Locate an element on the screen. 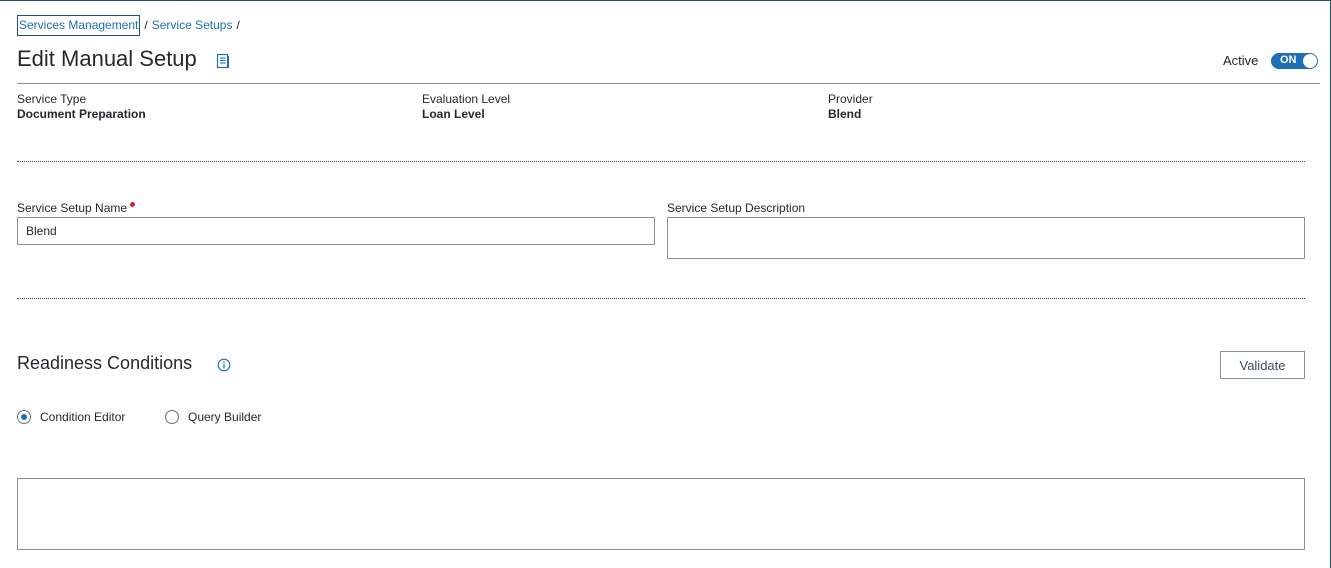  document-icon is located at coordinates (223, 61).